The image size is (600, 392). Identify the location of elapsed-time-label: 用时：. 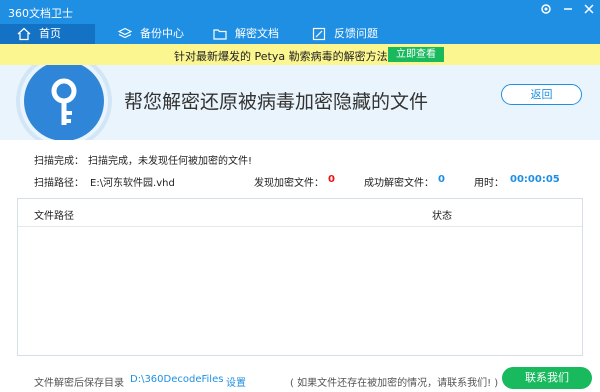
(489, 183).